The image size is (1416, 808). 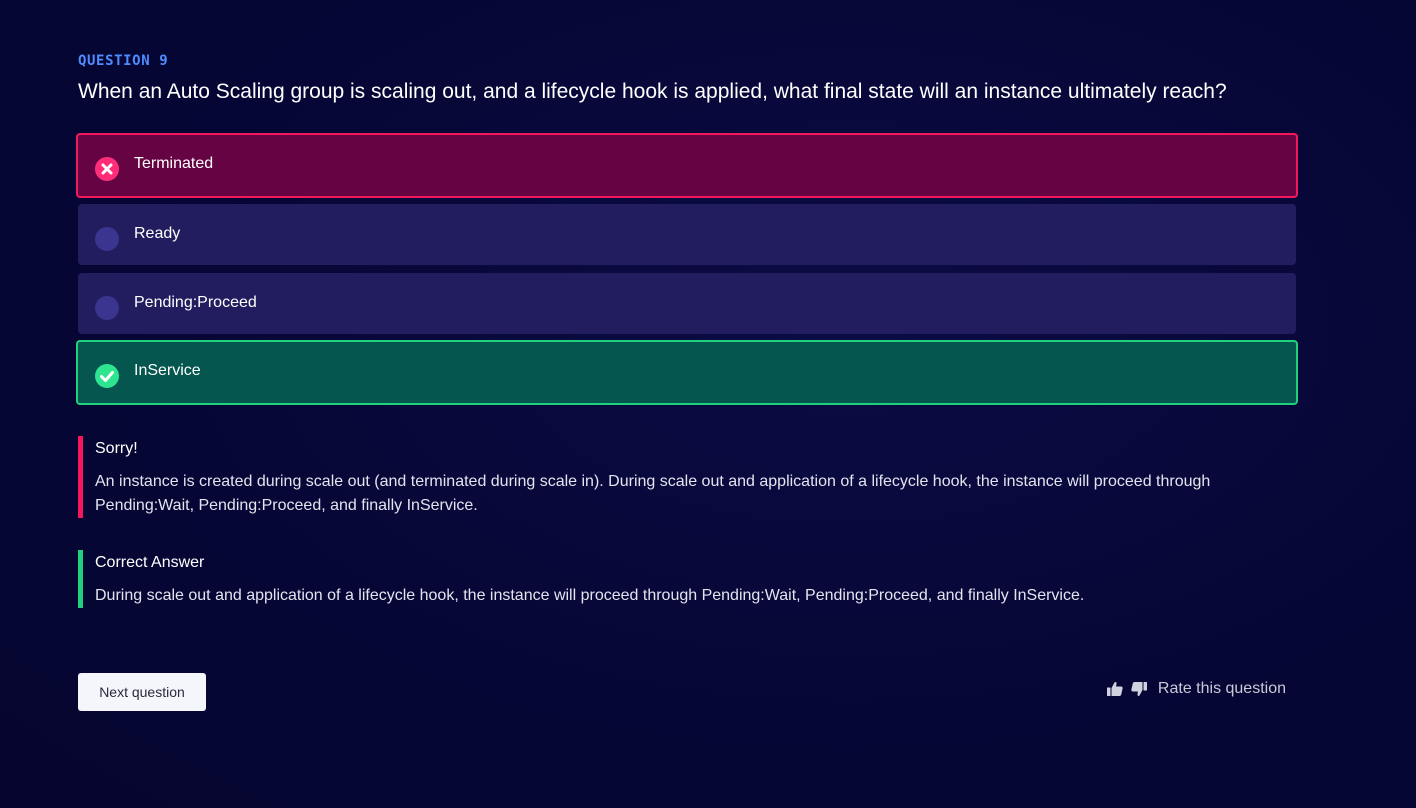 I want to click on answer-option-inservice: InService, so click(x=687, y=372).